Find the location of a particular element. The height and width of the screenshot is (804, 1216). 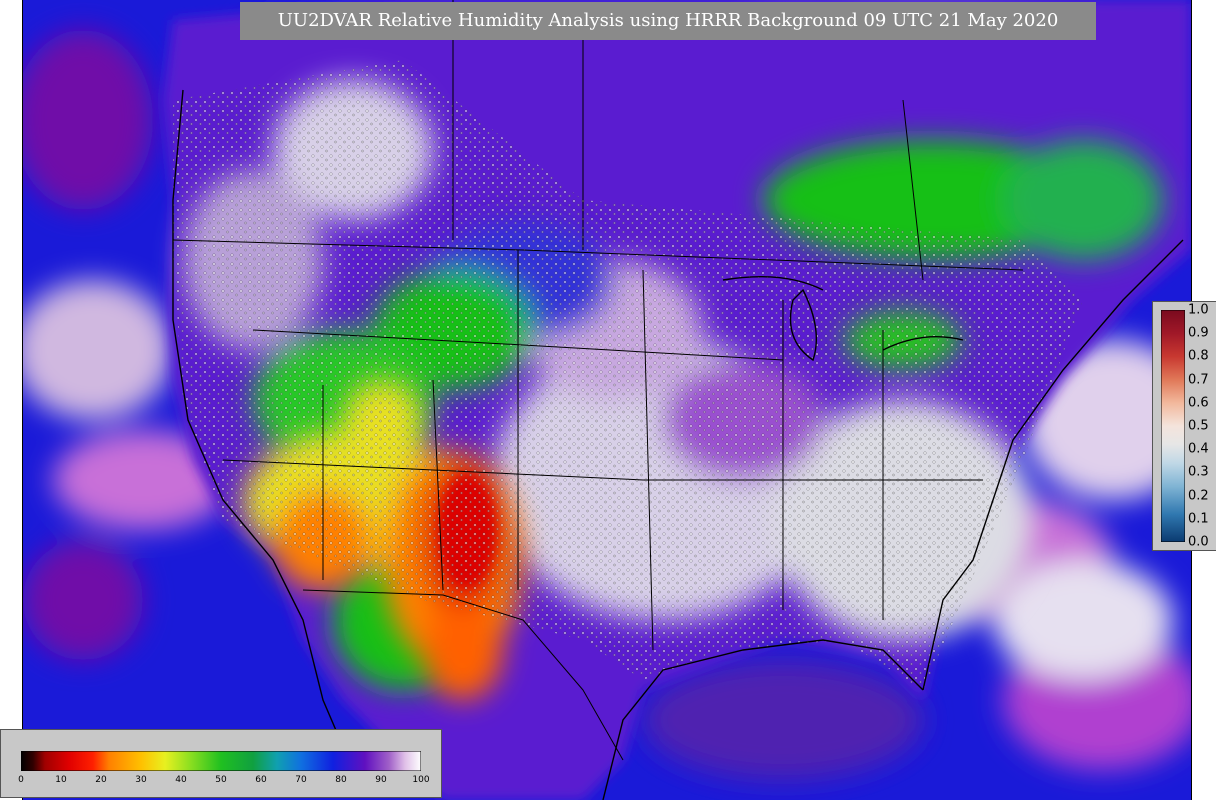

rh-tick-label: 30 is located at coordinates (141, 780).